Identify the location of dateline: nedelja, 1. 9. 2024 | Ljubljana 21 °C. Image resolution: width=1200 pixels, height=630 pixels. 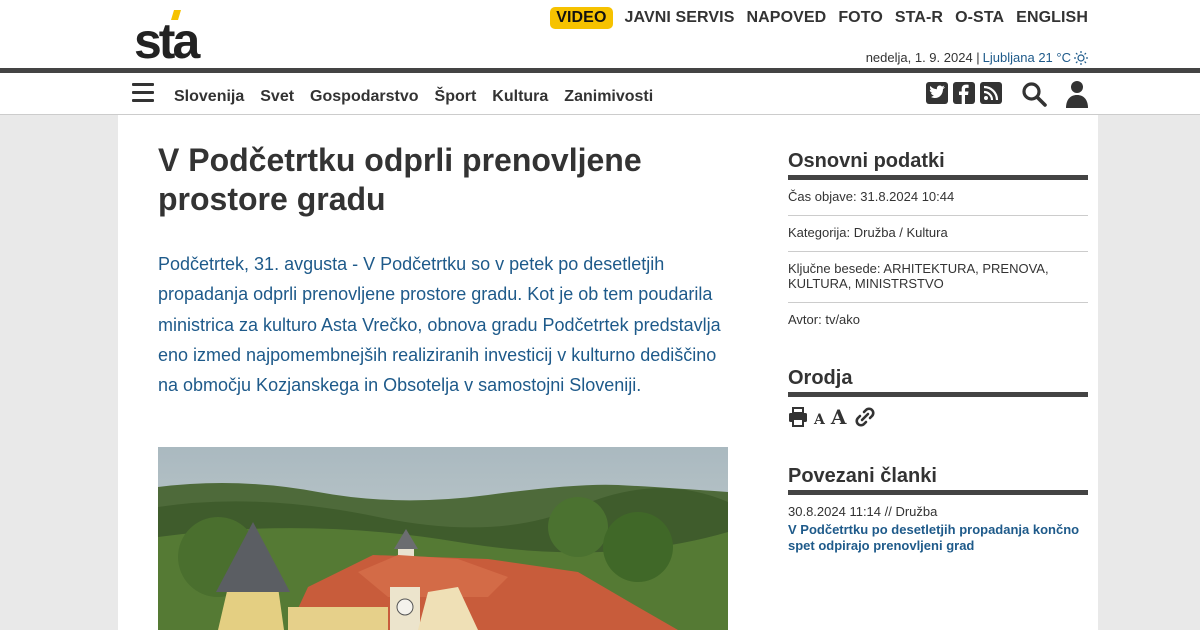
(977, 57).